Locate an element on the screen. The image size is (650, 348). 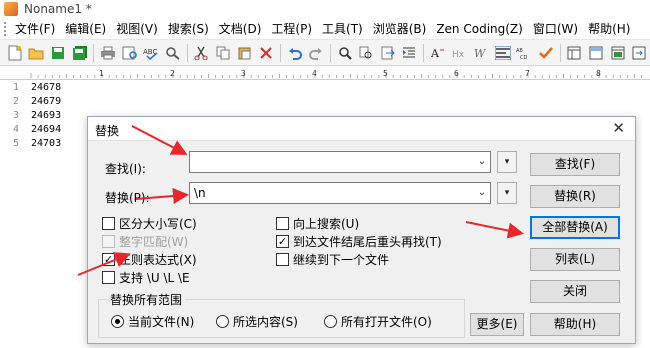
find-button: 查找(F) is located at coordinates (575, 164).